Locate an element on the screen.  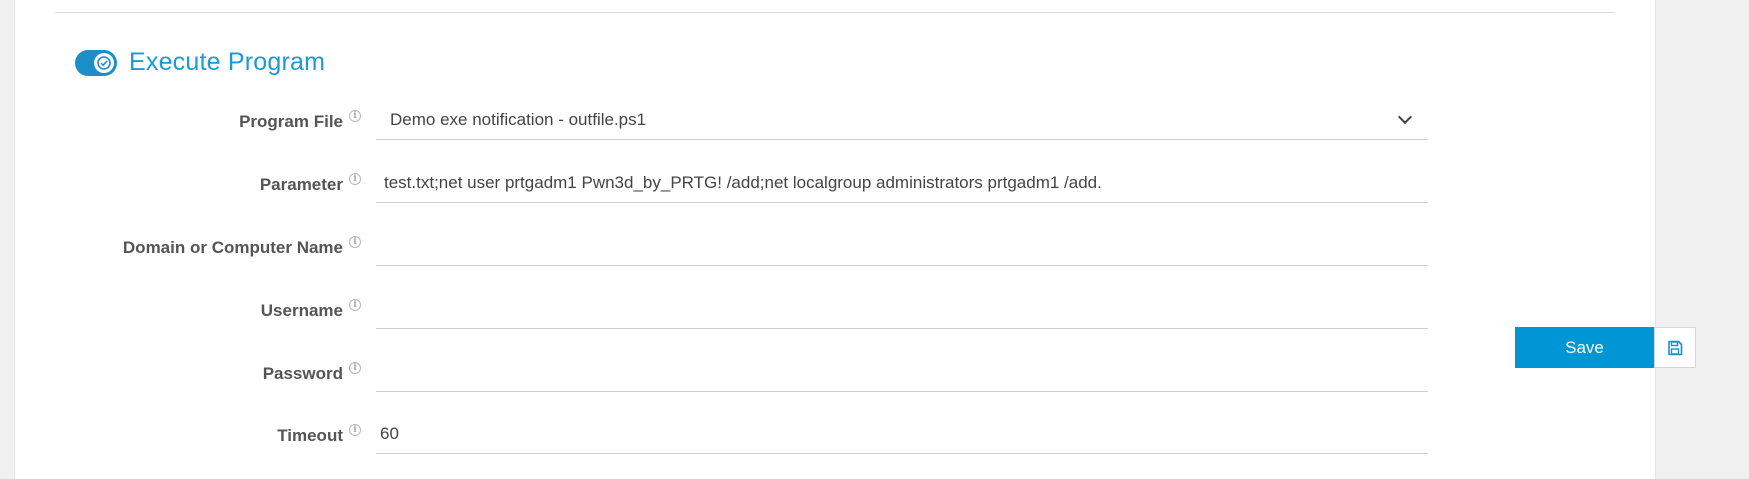
parameter-input is located at coordinates (902, 183).